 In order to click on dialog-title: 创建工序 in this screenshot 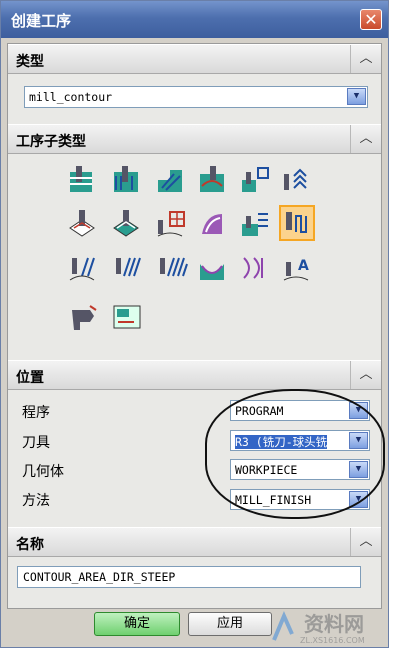, I will do `click(41, 21)`.